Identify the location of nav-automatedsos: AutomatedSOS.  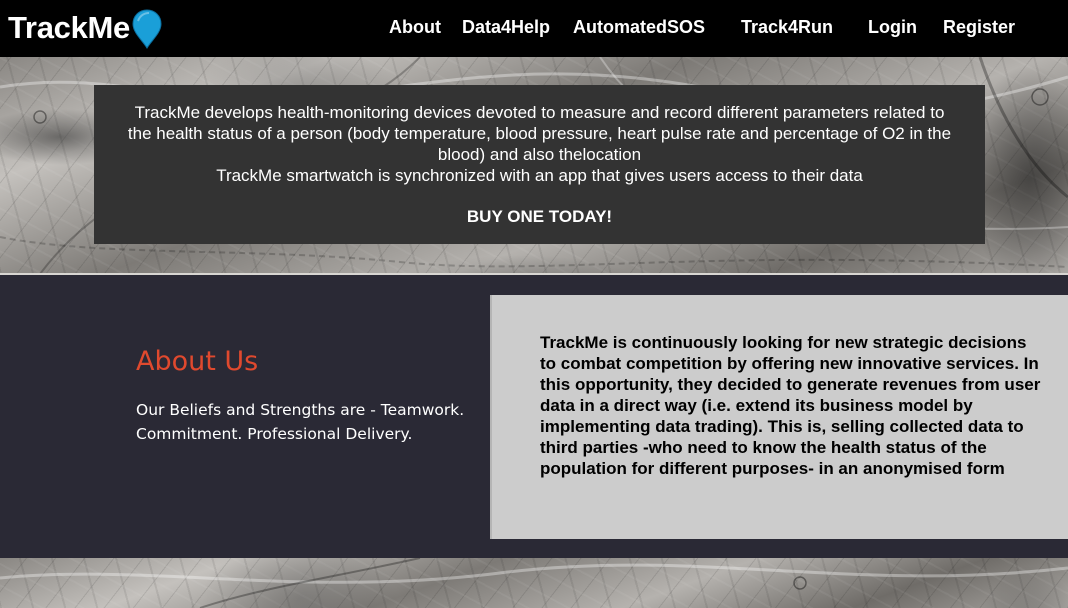
(639, 27).